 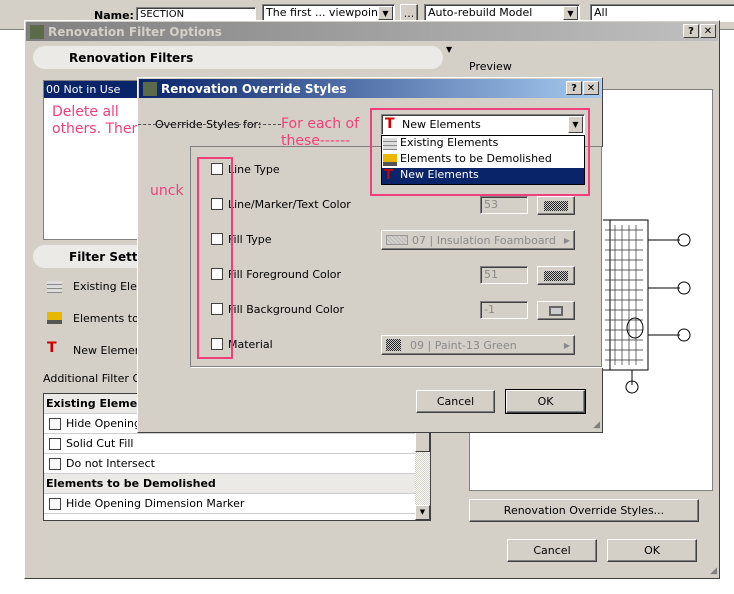 What do you see at coordinates (93, 89) in the screenshot?
I see `filter-item-selected: 00 Not in Use` at bounding box center [93, 89].